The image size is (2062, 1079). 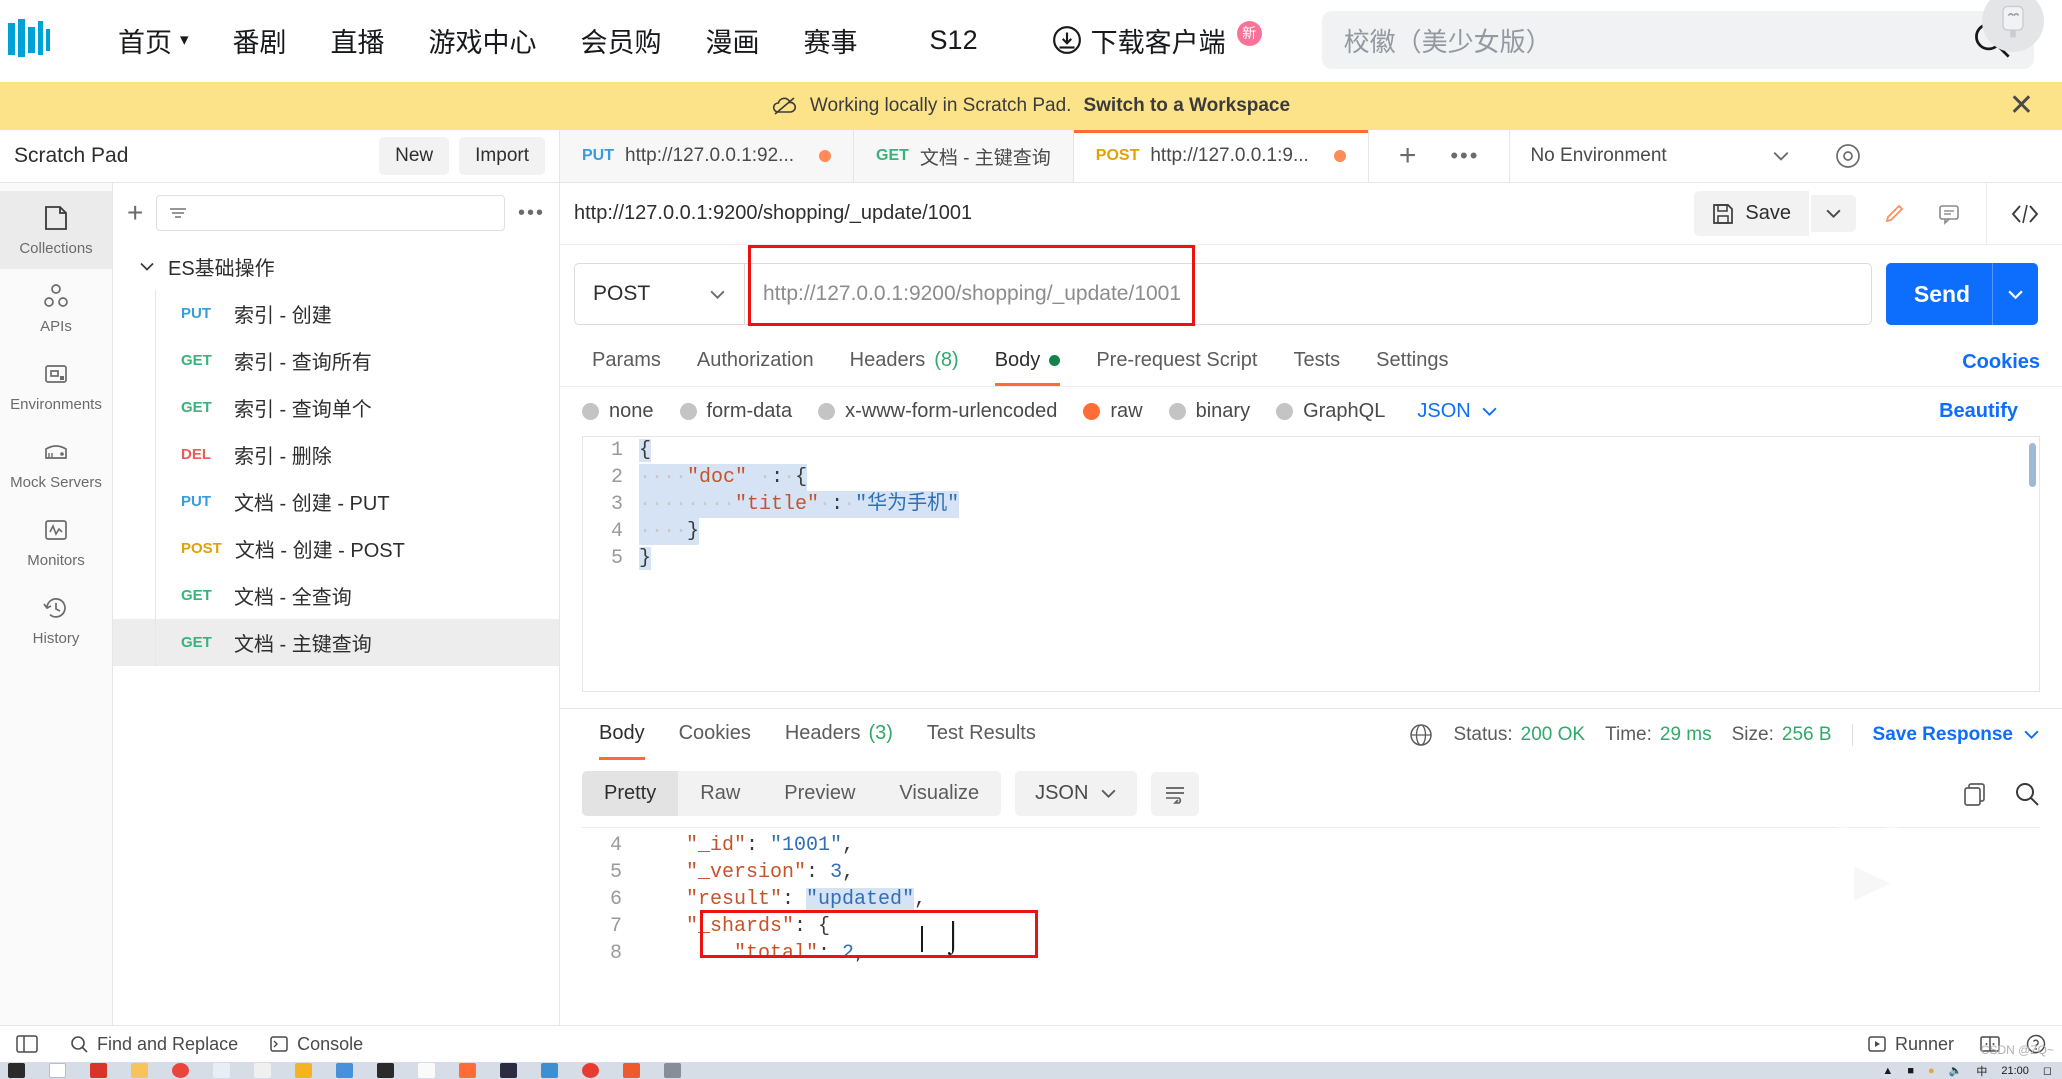 I want to click on sidebar-toggle-icon, so click(x=27, y=1044).